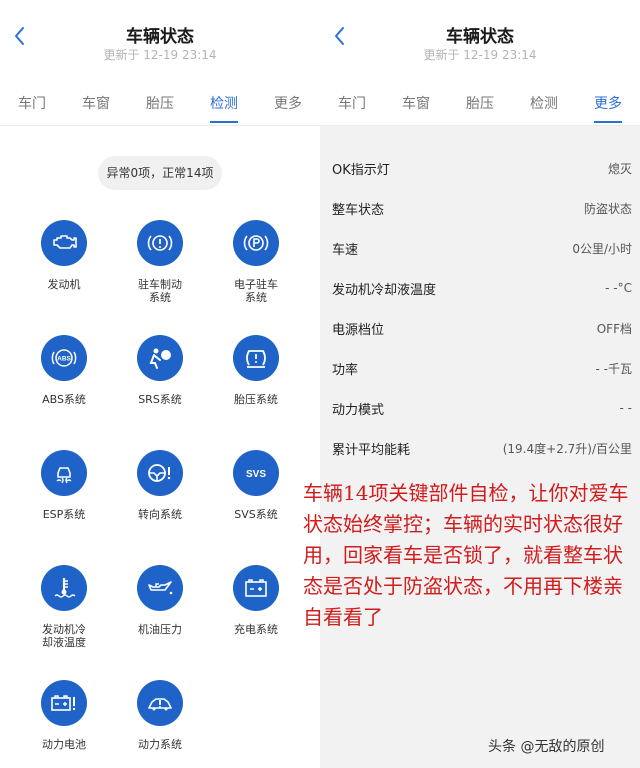  I want to click on system-label: 胎压系统, so click(256, 399).